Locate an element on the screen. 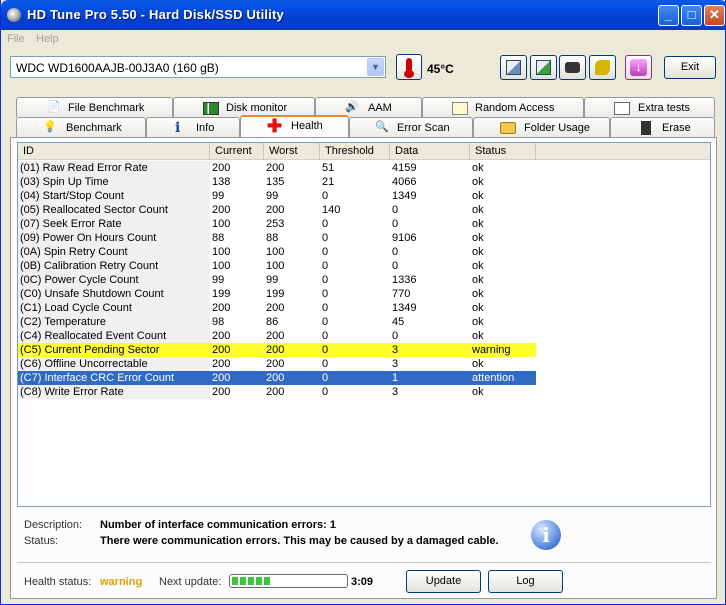 This screenshot has width=726, height=605. table-row: (04) Start/Stop Count 99 99 0 1349 ok is located at coordinates (276, 196).